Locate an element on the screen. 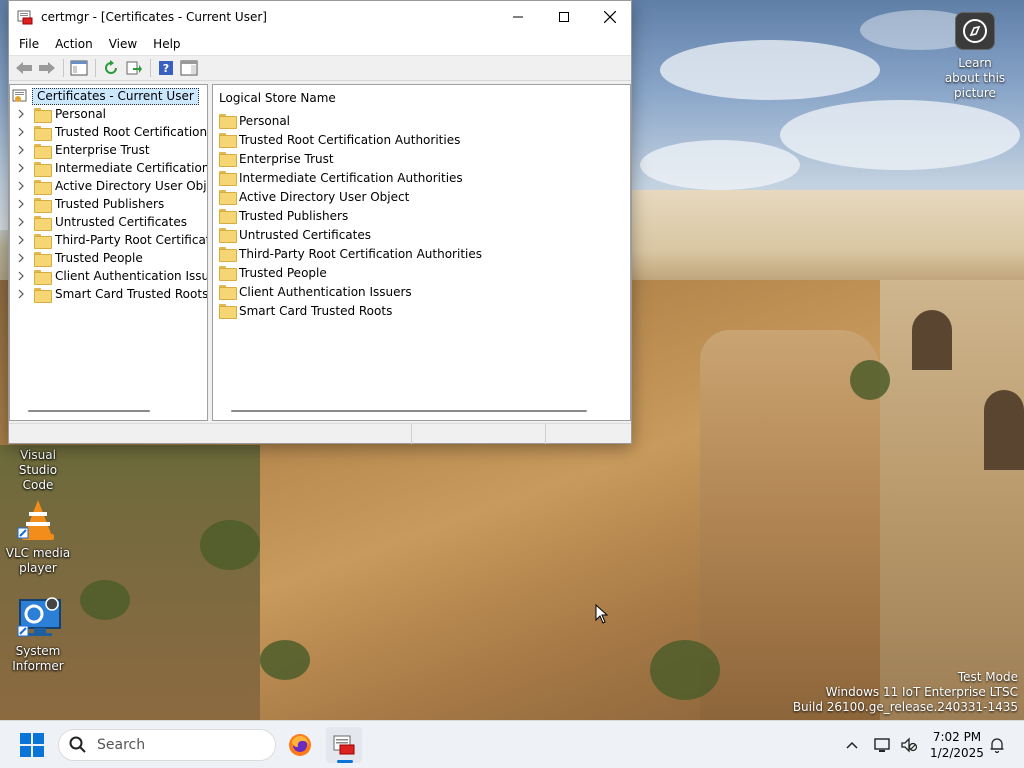 The height and width of the screenshot is (768, 1024). taskbar-clock: 7:02 PM 1/2/2025 is located at coordinates (957, 745).